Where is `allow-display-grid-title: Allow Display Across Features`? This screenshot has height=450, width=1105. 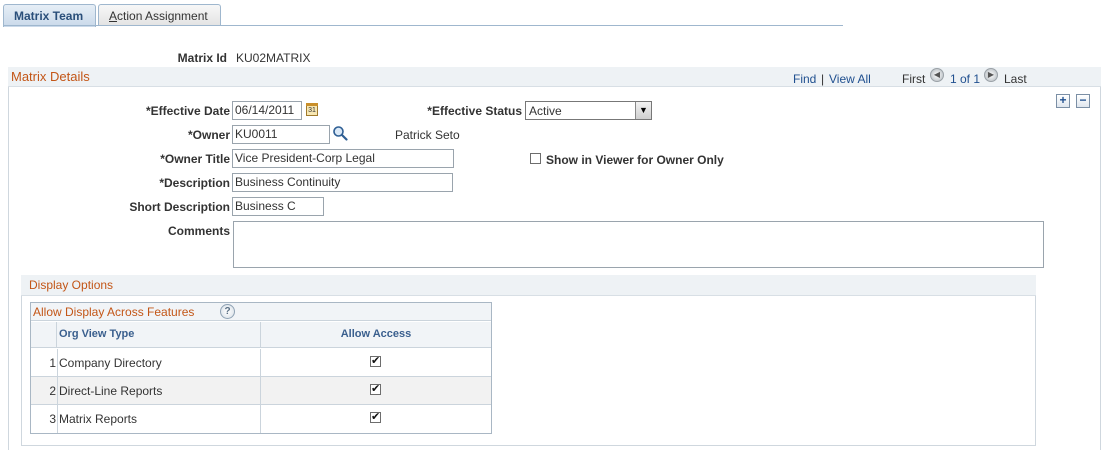 allow-display-grid-title: Allow Display Across Features is located at coordinates (114, 312).